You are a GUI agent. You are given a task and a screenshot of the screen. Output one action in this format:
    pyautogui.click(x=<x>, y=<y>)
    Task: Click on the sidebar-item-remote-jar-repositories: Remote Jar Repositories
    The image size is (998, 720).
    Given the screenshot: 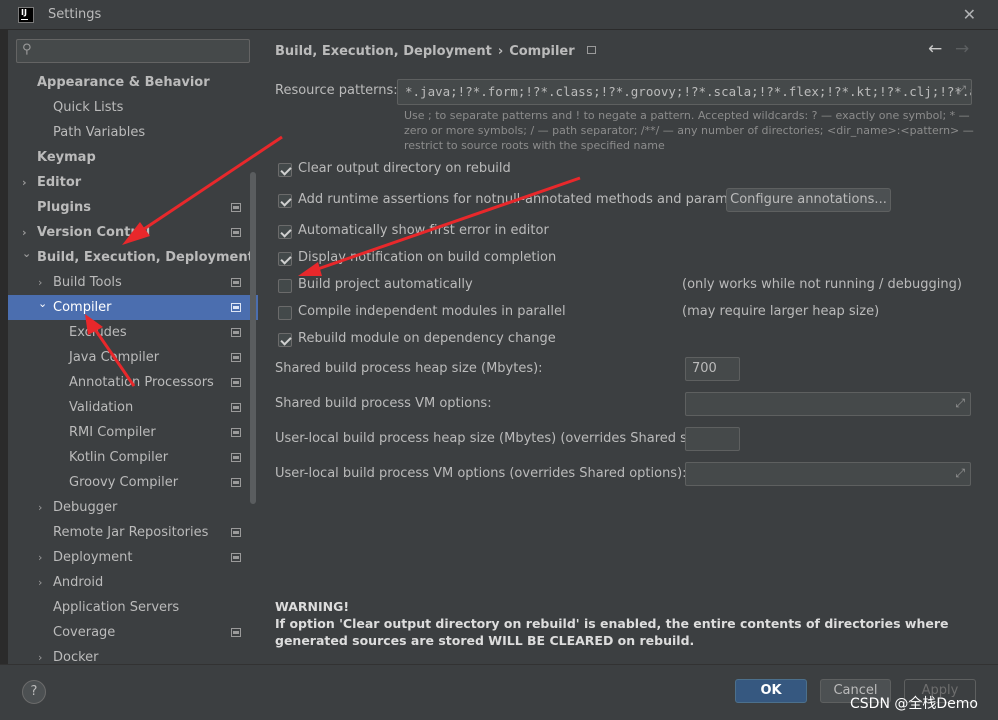 What is the action you would take?
    pyautogui.click(x=133, y=532)
    